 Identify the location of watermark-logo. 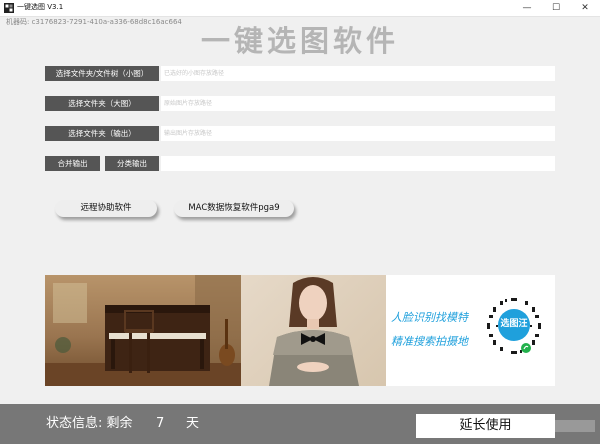
(557, 426).